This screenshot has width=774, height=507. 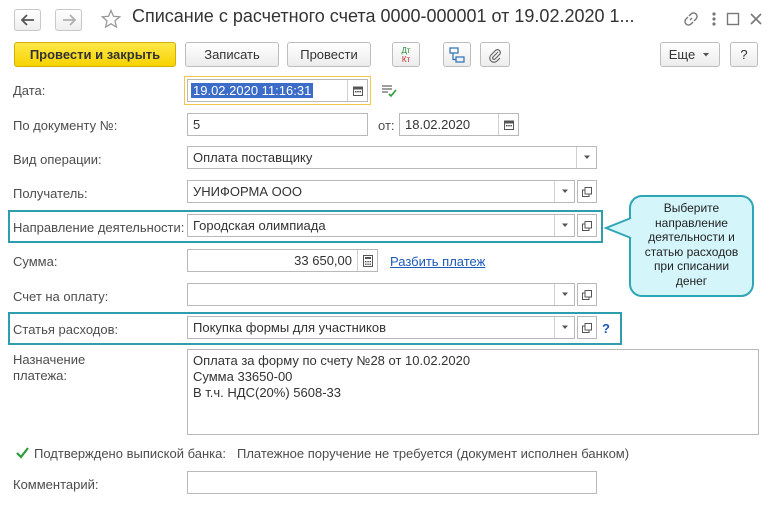 What do you see at coordinates (438, 124) in the screenshot?
I see `doc-date-value: 18.02.2020` at bounding box center [438, 124].